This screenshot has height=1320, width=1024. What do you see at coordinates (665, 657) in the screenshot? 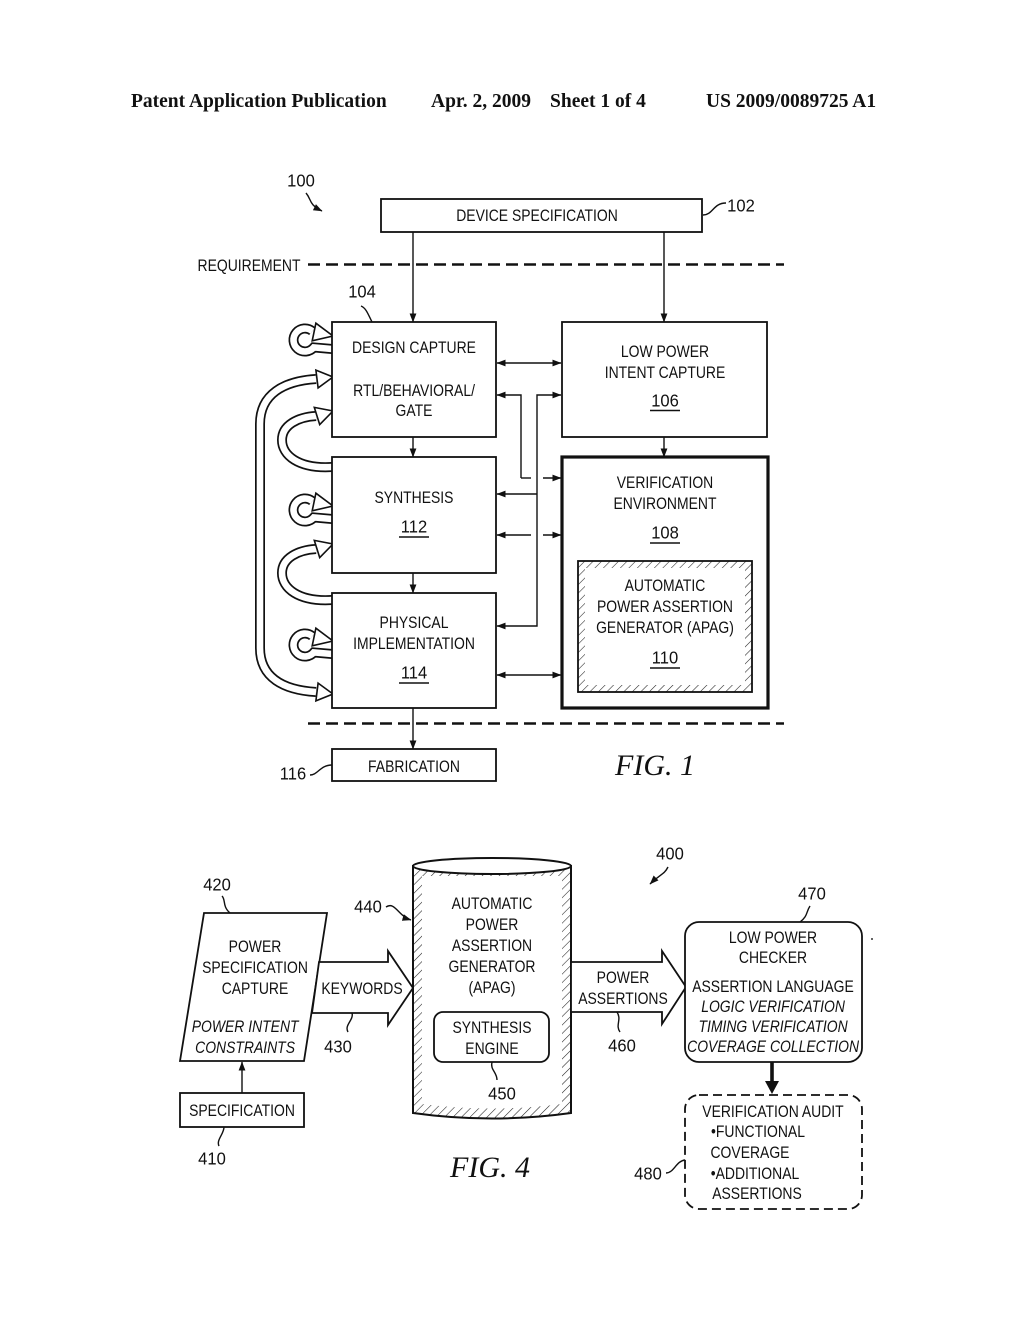
I see `ref-110: 110` at bounding box center [665, 657].